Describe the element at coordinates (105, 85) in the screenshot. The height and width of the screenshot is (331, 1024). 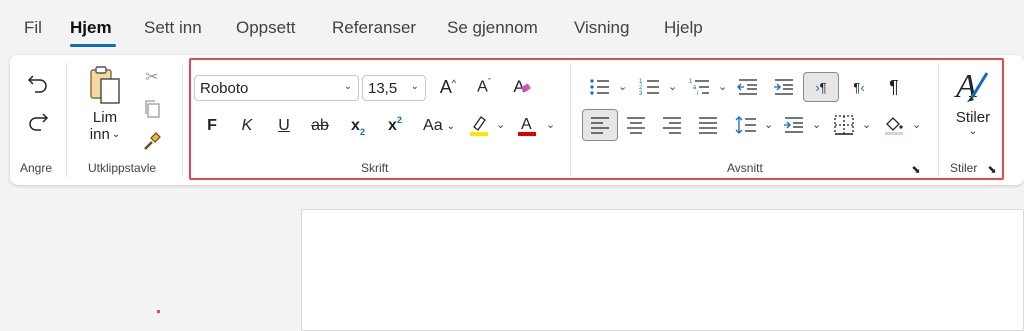
I see `paste-icon` at that location.